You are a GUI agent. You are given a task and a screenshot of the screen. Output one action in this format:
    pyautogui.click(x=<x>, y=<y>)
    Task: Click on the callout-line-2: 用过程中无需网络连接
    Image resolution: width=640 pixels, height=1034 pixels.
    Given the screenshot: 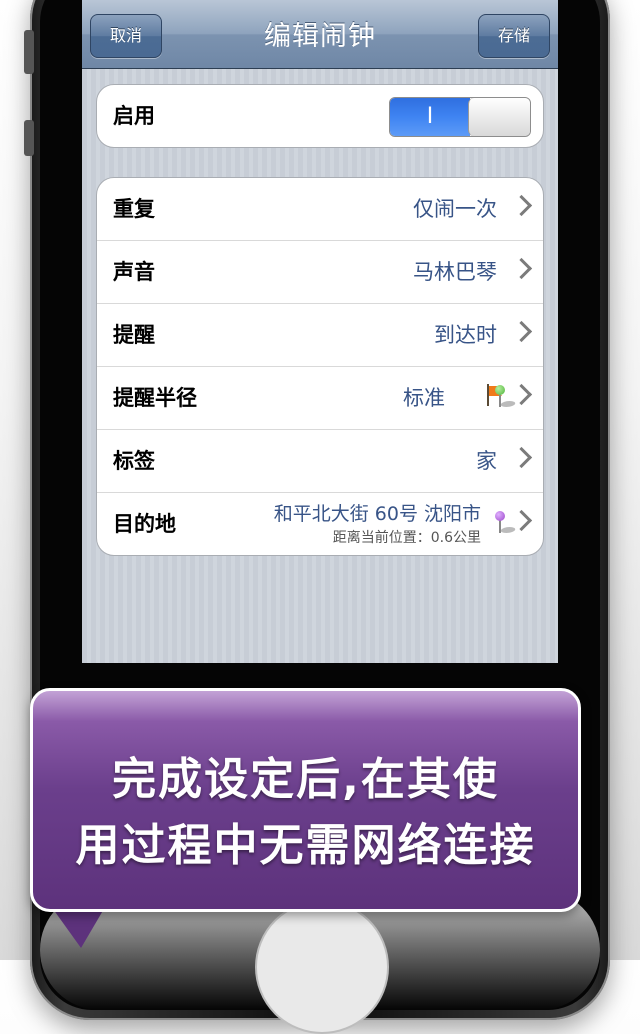 What is the action you would take?
    pyautogui.click(x=305, y=845)
    